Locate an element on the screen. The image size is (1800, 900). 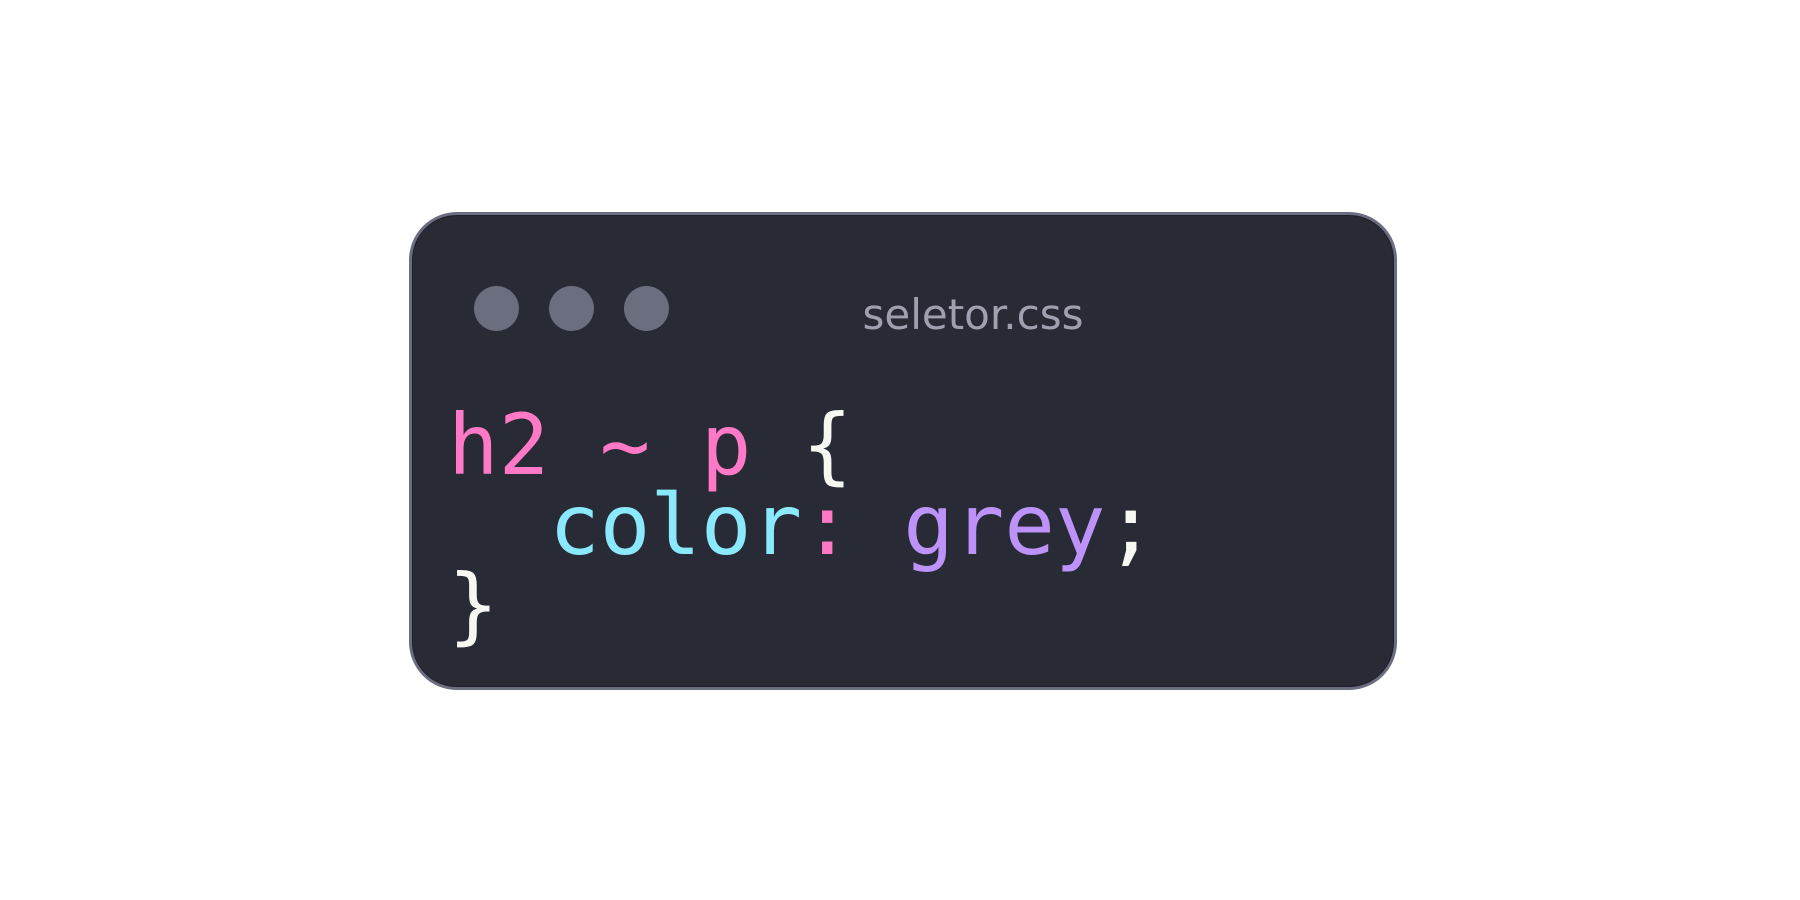
code-token: } is located at coordinates (473, 605).